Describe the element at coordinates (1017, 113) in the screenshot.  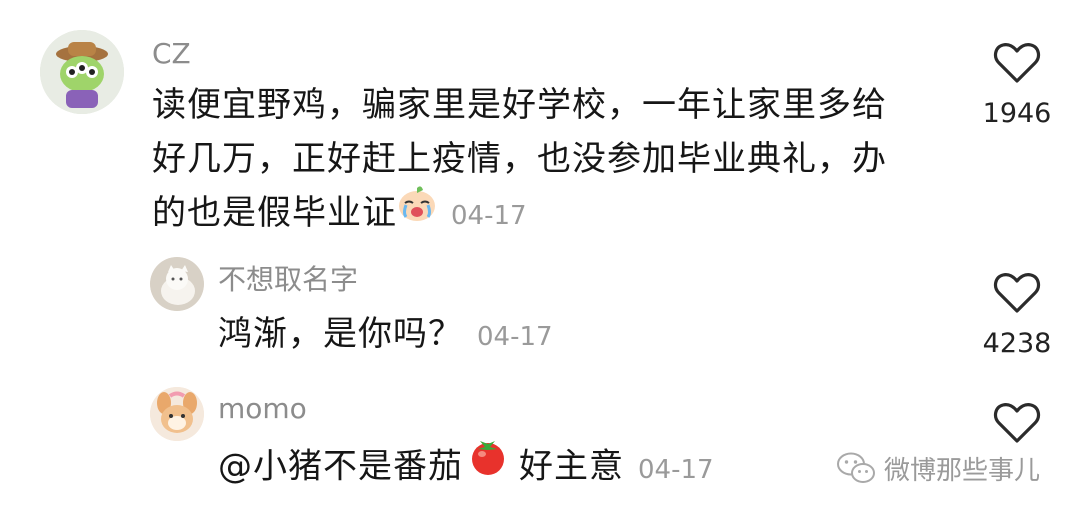
I see `like-count: 1946` at that location.